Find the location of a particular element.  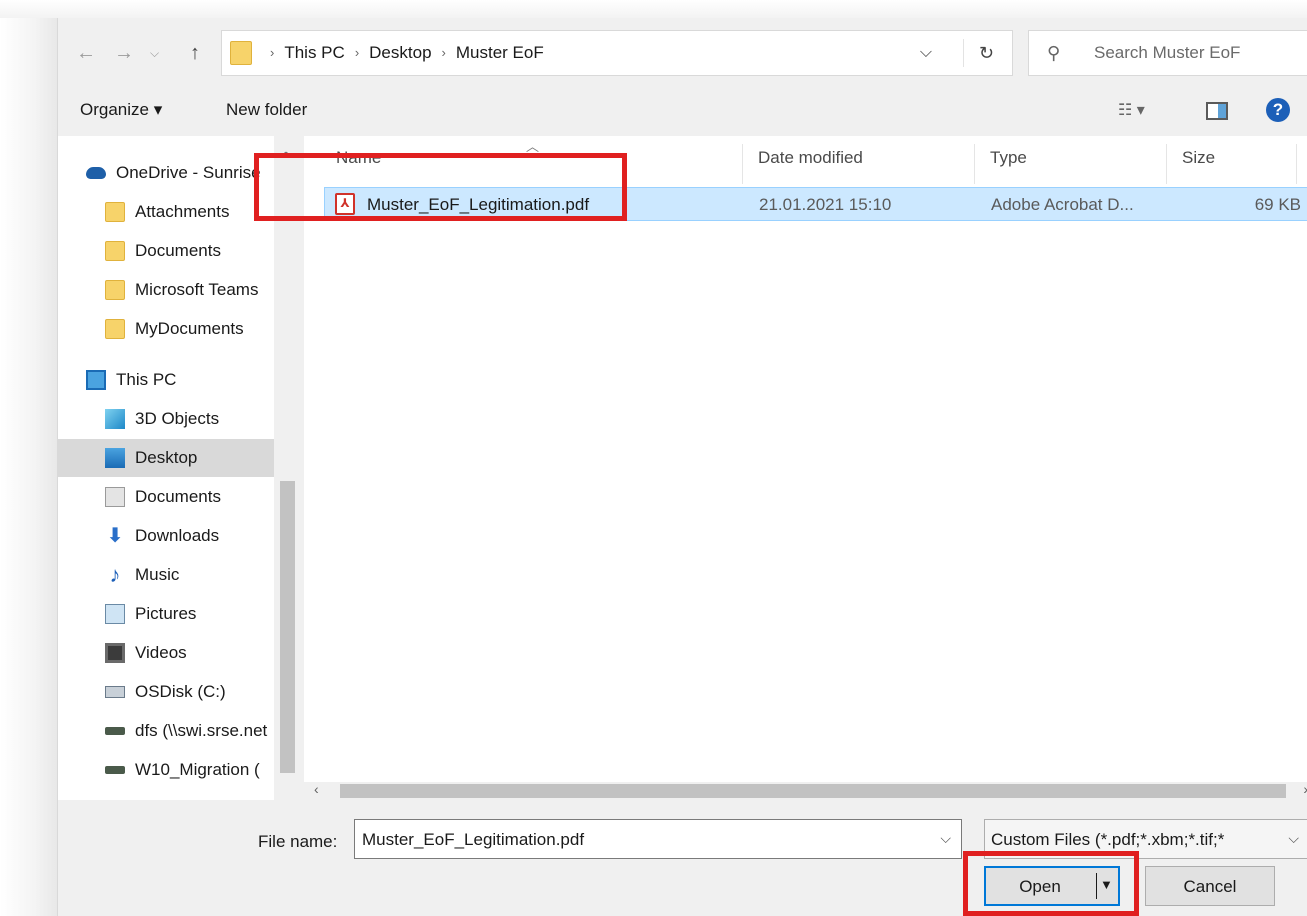

recent-locations-chevron-icon: ⌵ is located at coordinates (154, 53).